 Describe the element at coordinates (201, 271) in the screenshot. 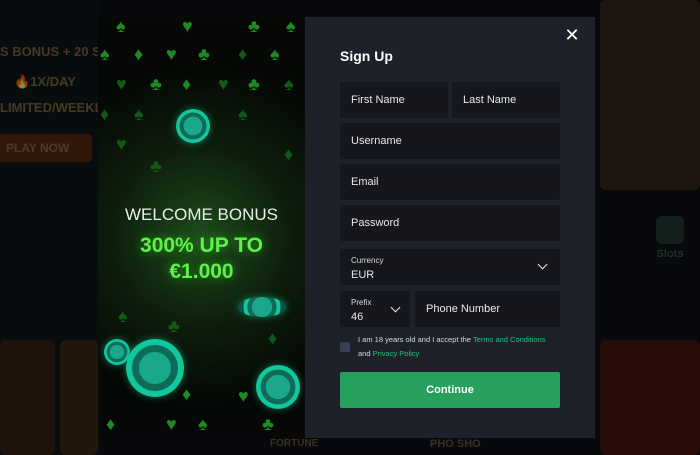

I see `promo-amount-line: €1.000` at that location.